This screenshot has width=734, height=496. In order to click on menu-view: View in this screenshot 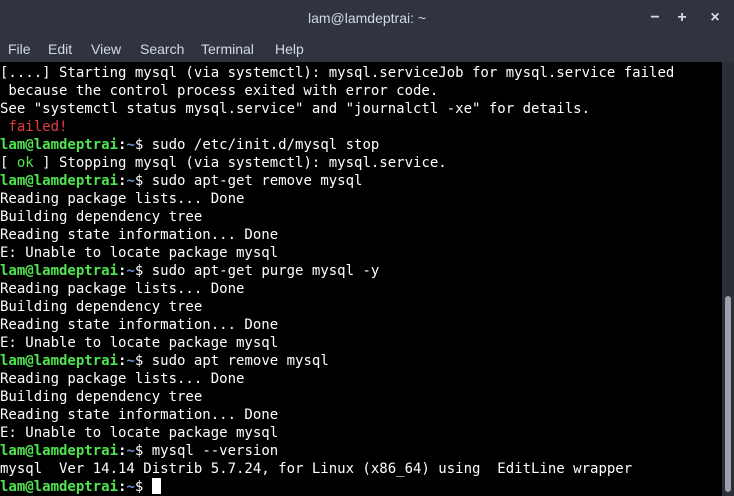, I will do `click(106, 49)`.